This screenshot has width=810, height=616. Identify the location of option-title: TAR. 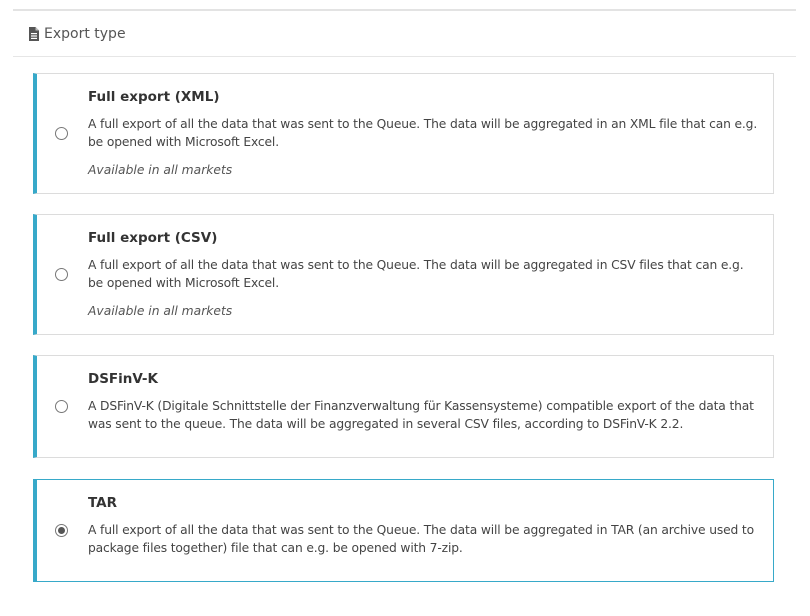
(103, 503).